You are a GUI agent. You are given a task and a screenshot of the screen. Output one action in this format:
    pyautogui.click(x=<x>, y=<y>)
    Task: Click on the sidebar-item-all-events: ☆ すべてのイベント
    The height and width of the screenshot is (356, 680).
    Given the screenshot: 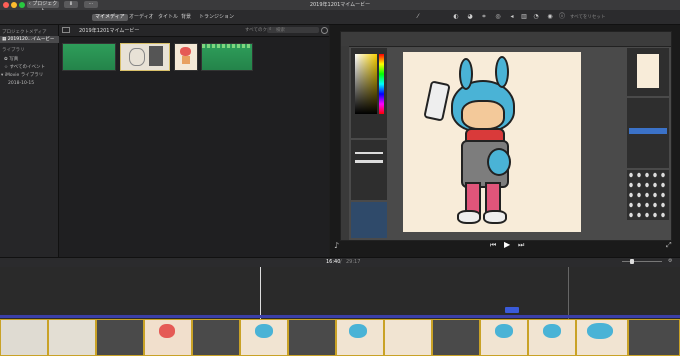 What is the action you would take?
    pyautogui.click(x=24, y=67)
    